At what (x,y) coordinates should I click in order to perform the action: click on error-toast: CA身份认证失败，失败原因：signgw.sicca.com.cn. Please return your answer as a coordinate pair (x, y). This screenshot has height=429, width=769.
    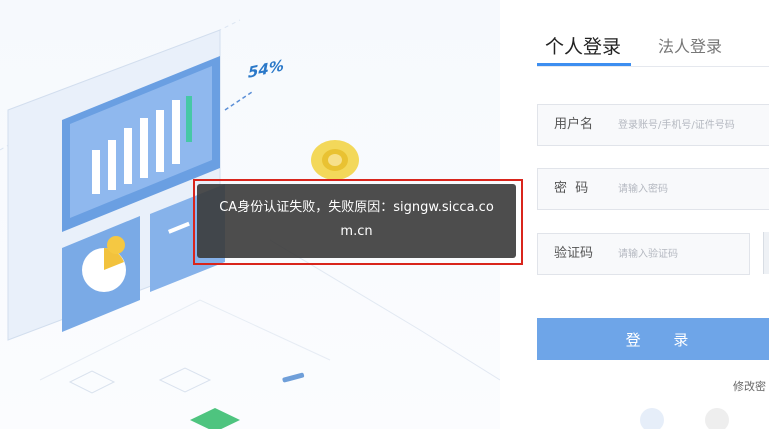
    Looking at the image, I should click on (356, 221).